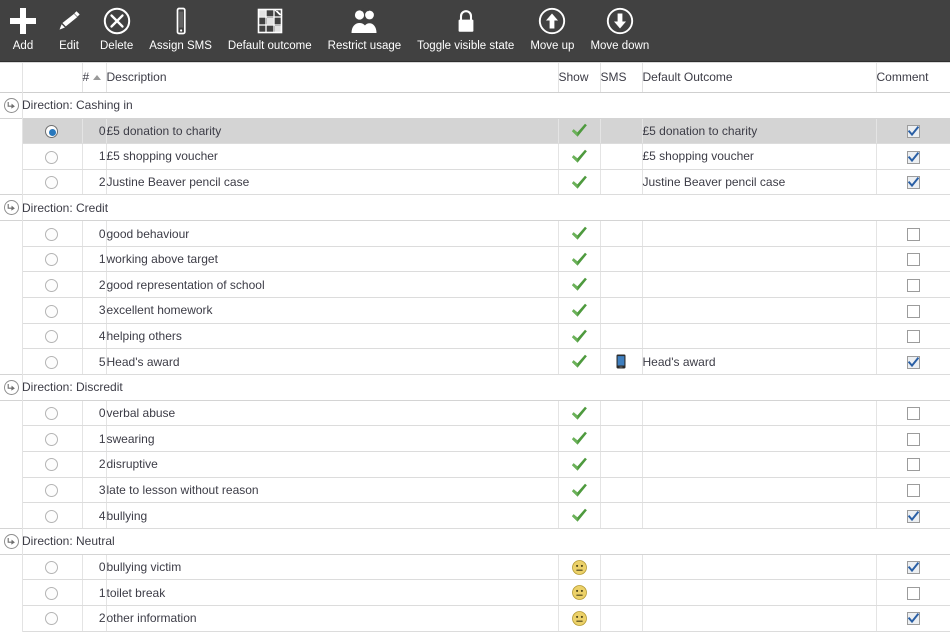  What do you see at coordinates (475, 233) in the screenshot?
I see `table-row: 0 good behaviour` at bounding box center [475, 233].